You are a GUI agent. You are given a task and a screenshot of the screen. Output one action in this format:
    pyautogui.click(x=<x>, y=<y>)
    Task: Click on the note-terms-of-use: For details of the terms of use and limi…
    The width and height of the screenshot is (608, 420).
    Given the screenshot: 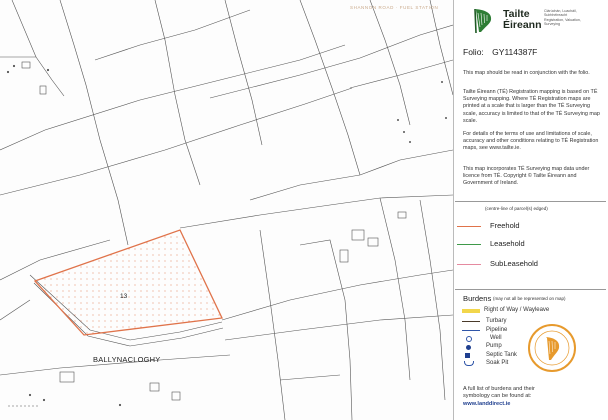 What is the action you would take?
    pyautogui.click(x=531, y=141)
    